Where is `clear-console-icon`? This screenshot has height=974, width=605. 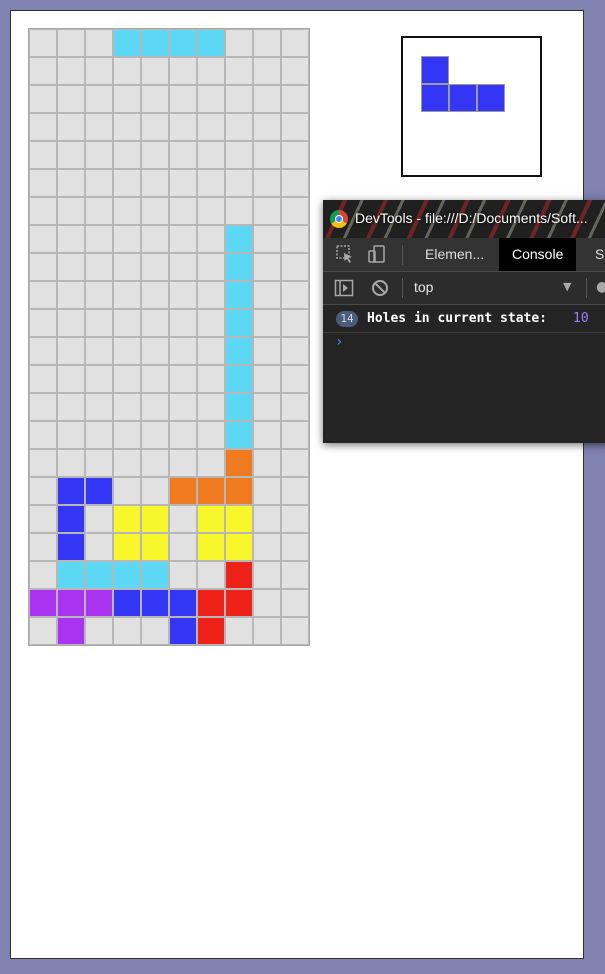
clear-console-icon is located at coordinates (380, 290).